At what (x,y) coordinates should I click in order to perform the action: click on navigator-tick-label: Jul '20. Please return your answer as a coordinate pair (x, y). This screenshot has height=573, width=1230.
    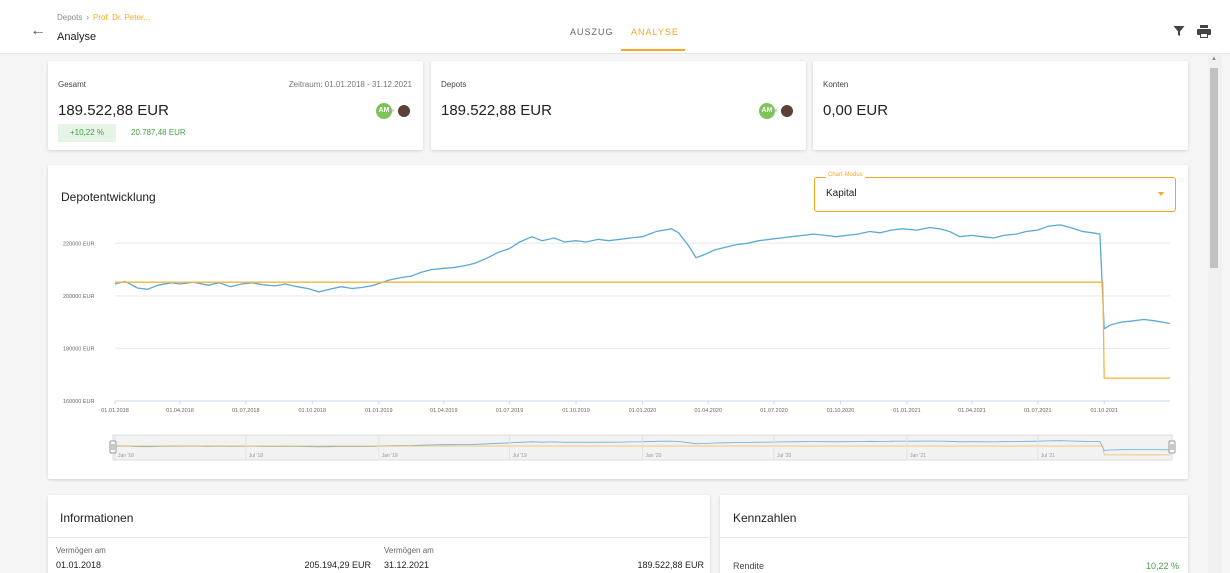
    Looking at the image, I should click on (784, 456).